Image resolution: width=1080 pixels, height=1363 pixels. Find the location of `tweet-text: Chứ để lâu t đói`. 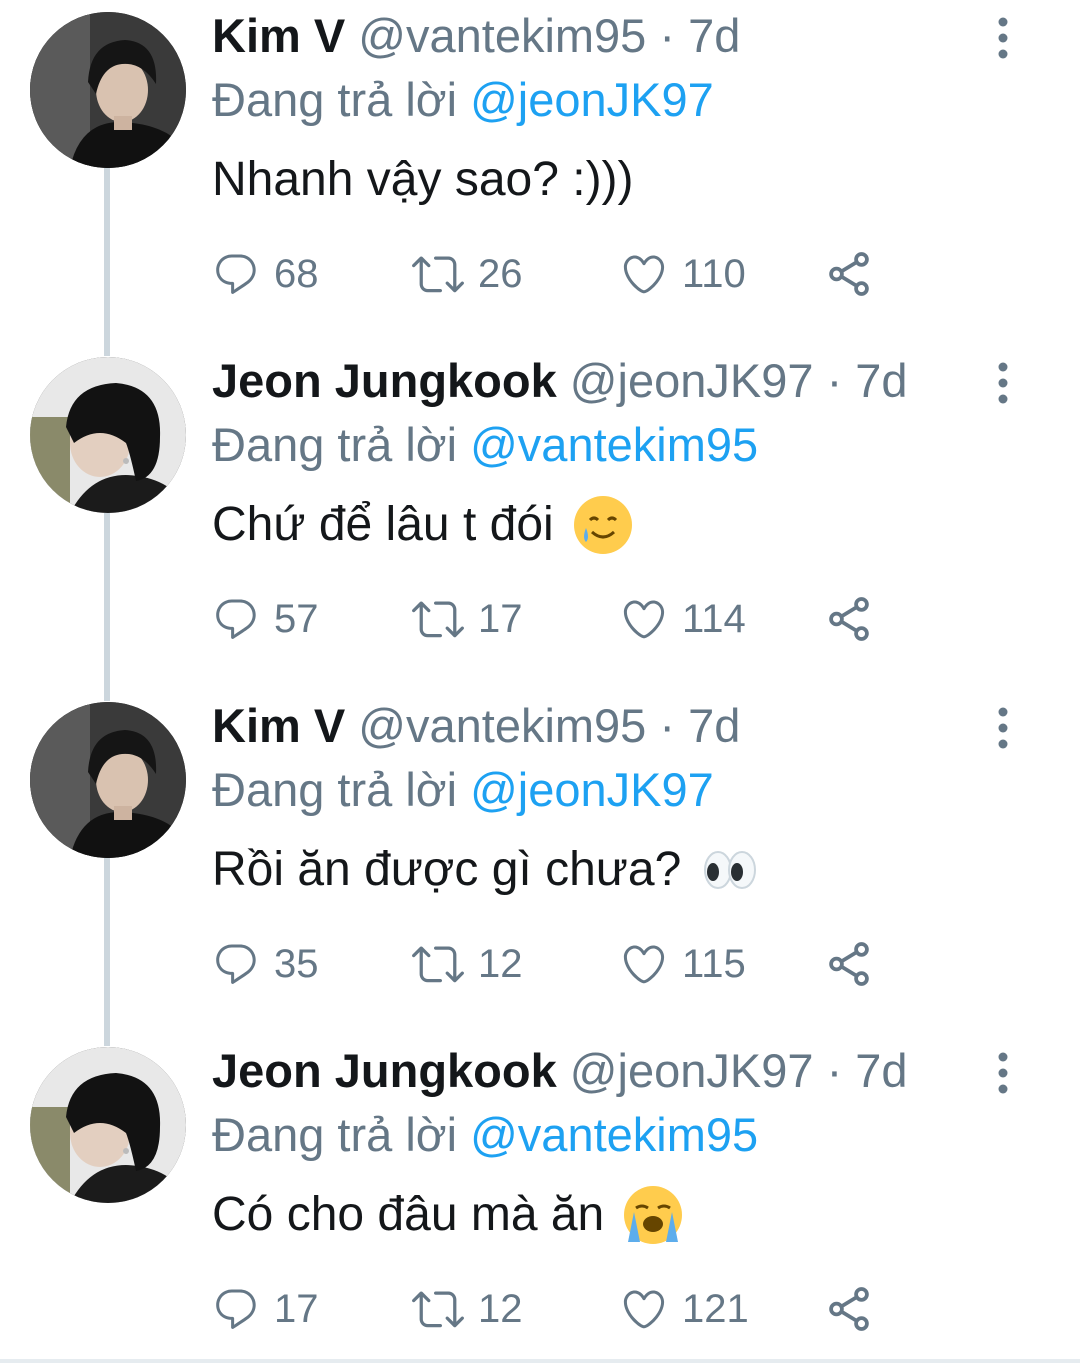

tweet-text: Chứ để lâu t đói is located at coordinates (423, 525).